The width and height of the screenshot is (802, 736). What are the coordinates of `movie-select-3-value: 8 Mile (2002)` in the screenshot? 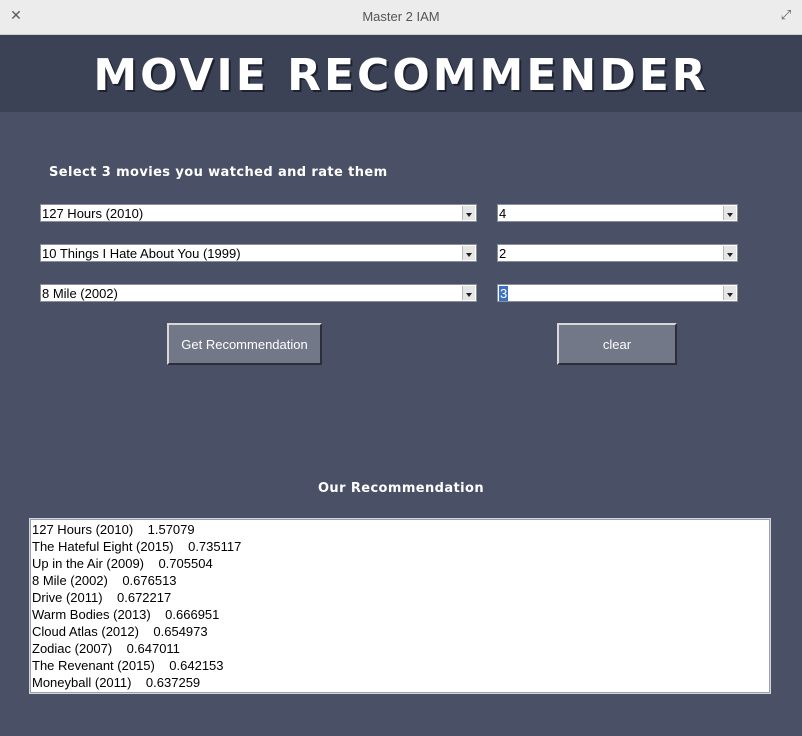 It's located at (80, 293).